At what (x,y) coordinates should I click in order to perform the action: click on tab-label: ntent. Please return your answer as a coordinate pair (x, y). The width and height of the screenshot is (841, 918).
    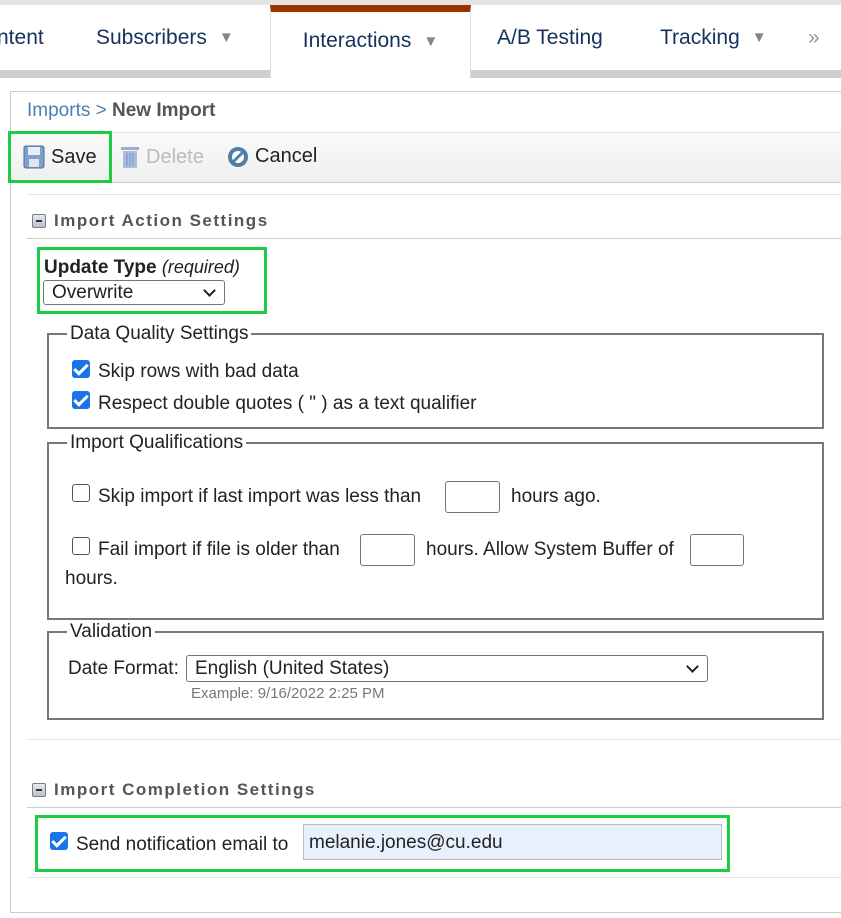
    Looking at the image, I should click on (22, 37).